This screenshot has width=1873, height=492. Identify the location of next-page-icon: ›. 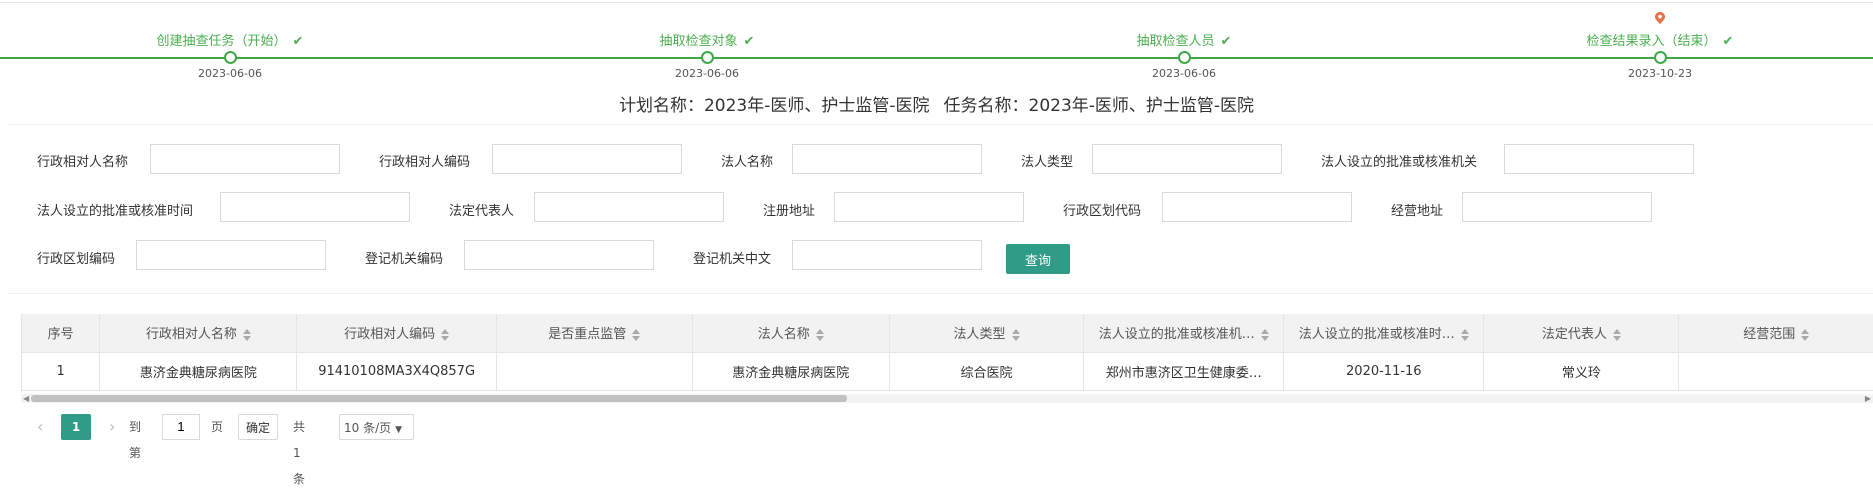
(112, 427).